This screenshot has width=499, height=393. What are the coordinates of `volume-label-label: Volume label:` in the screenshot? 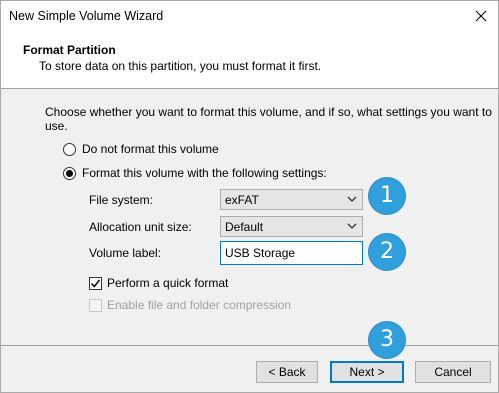 It's located at (125, 253).